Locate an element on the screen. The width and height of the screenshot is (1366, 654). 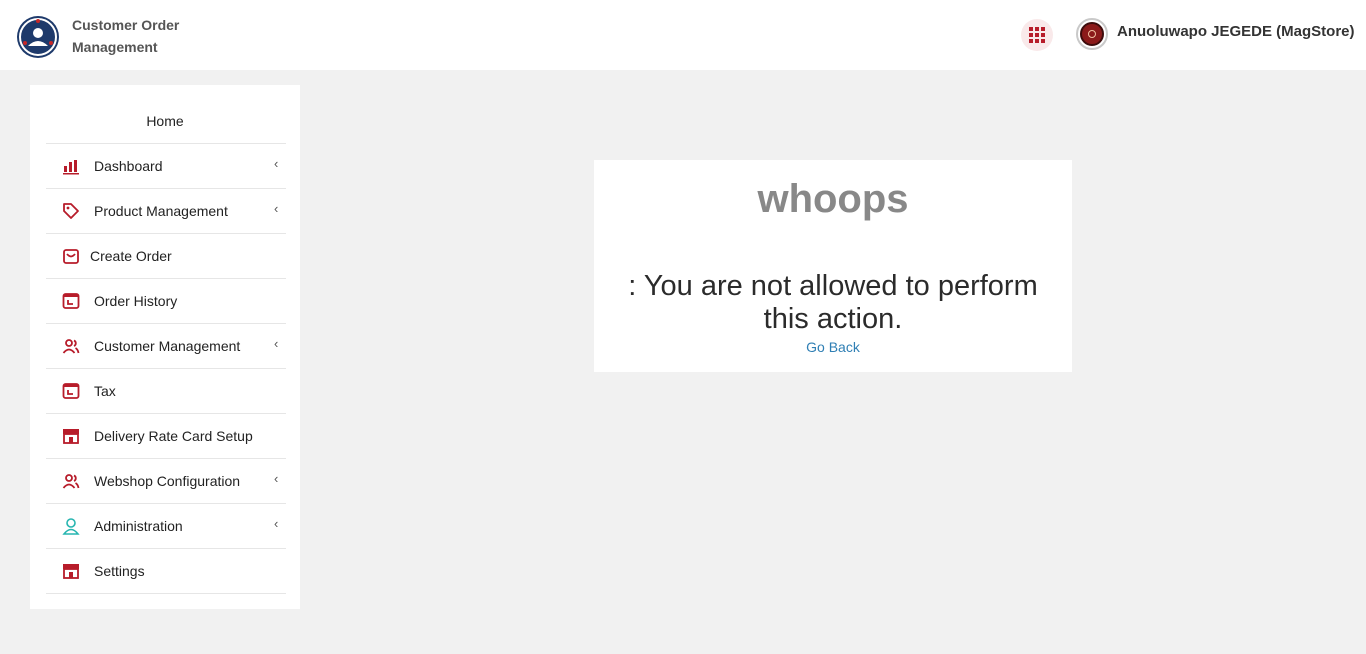
sidebar-item-product-management: Product Management ‹ is located at coordinates (166, 211).